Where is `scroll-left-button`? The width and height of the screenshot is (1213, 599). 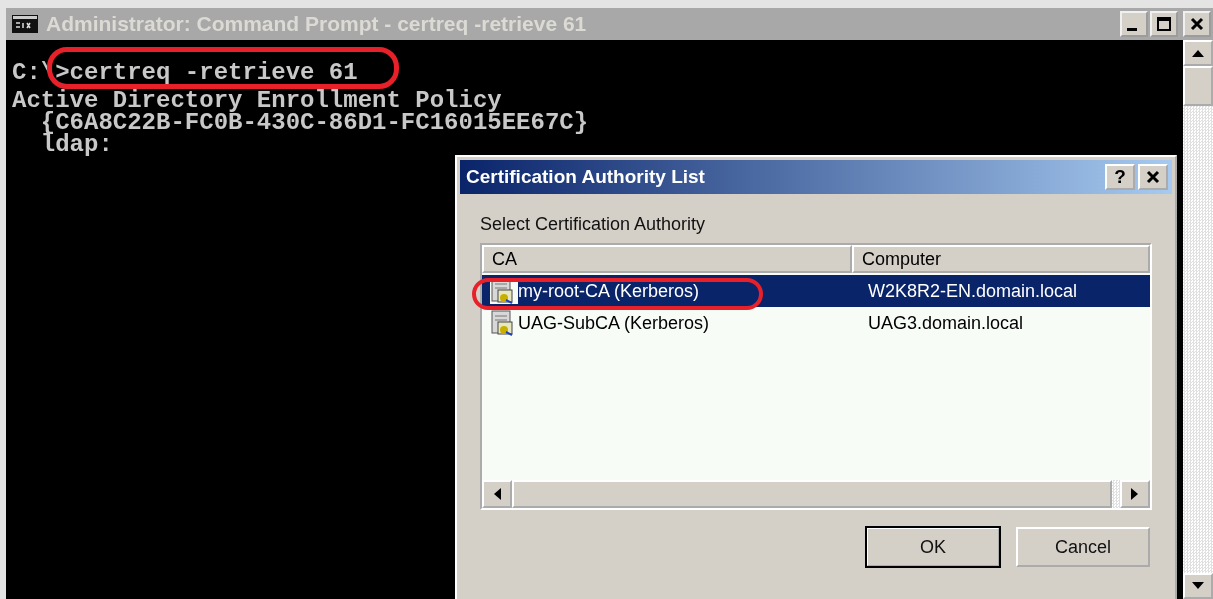
scroll-left-button is located at coordinates (497, 494).